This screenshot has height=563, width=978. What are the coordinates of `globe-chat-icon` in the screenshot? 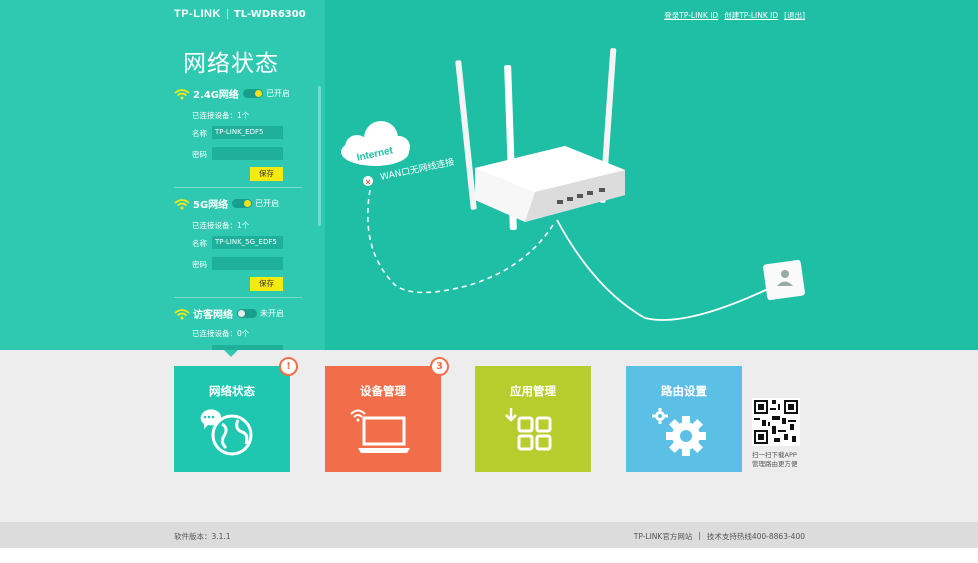 It's located at (226, 432).